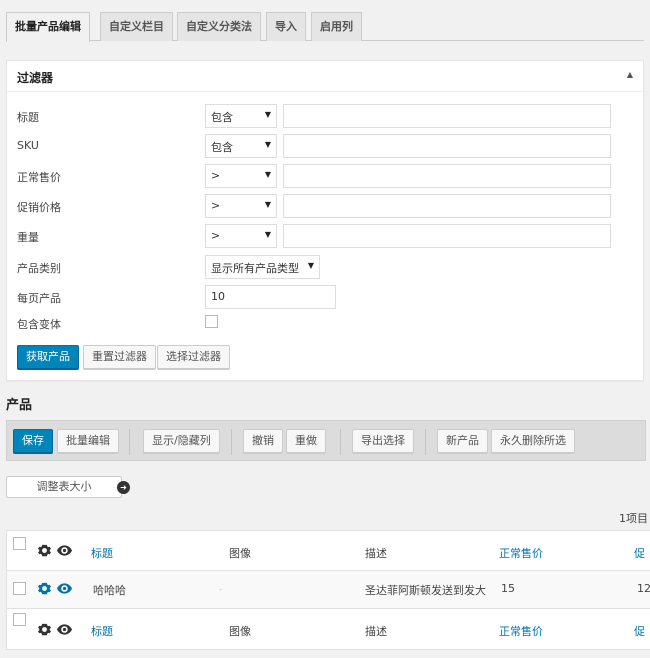 The width and height of the screenshot is (650, 658). What do you see at coordinates (633, 518) in the screenshot?
I see `item-count: 1项目` at bounding box center [633, 518].